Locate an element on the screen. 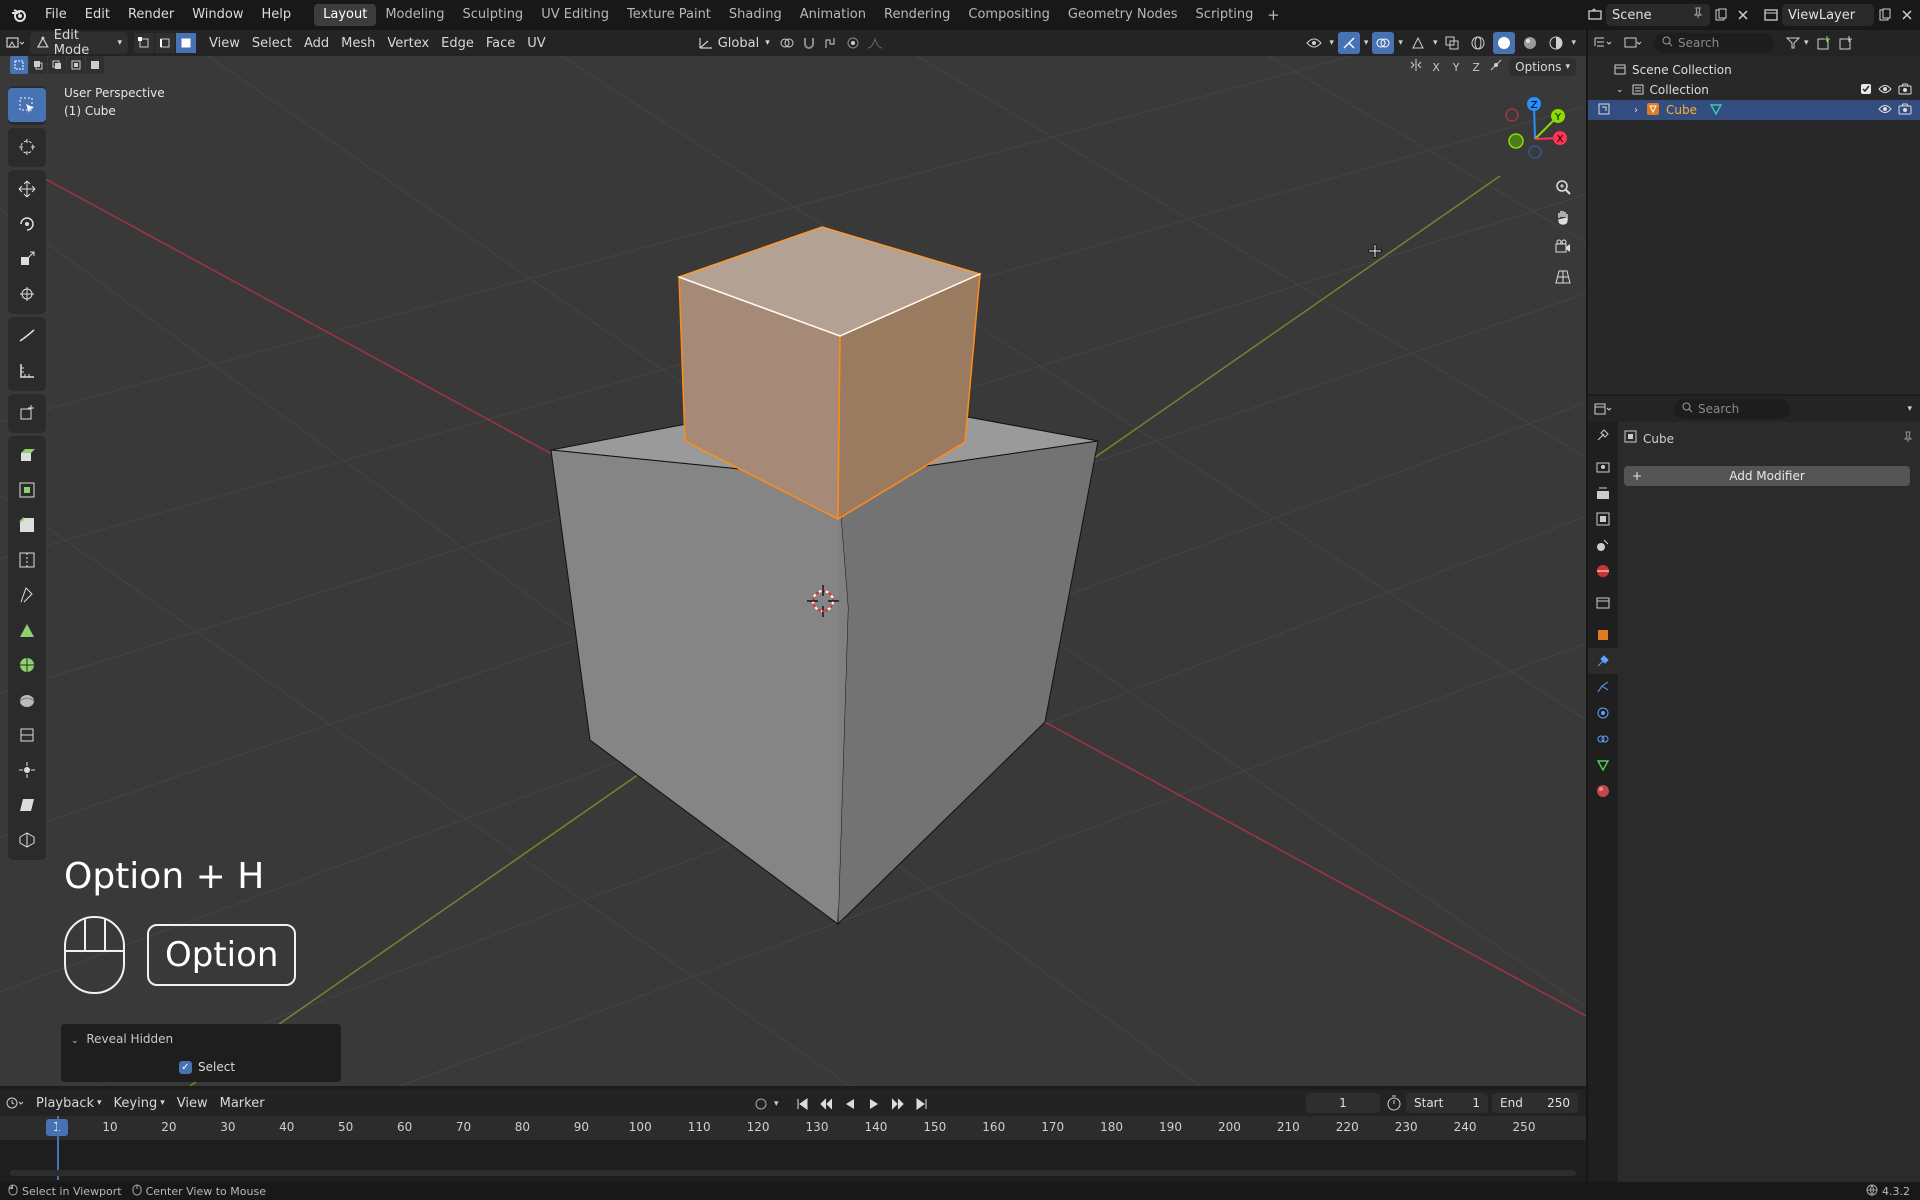  camera-render-icon is located at coordinates (1905, 90).